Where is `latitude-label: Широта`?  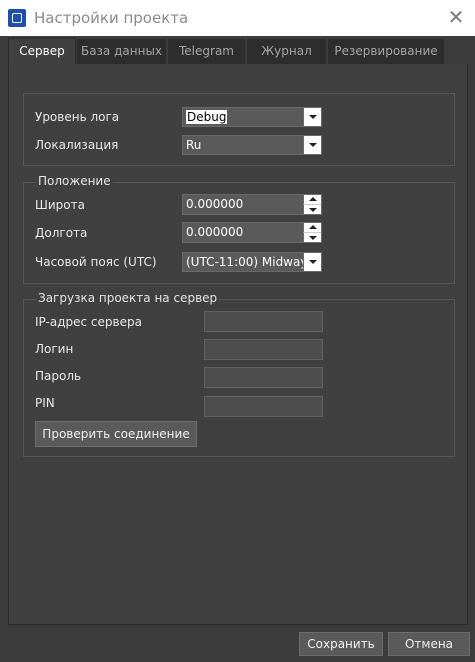
latitude-label: Широта is located at coordinates (60, 205).